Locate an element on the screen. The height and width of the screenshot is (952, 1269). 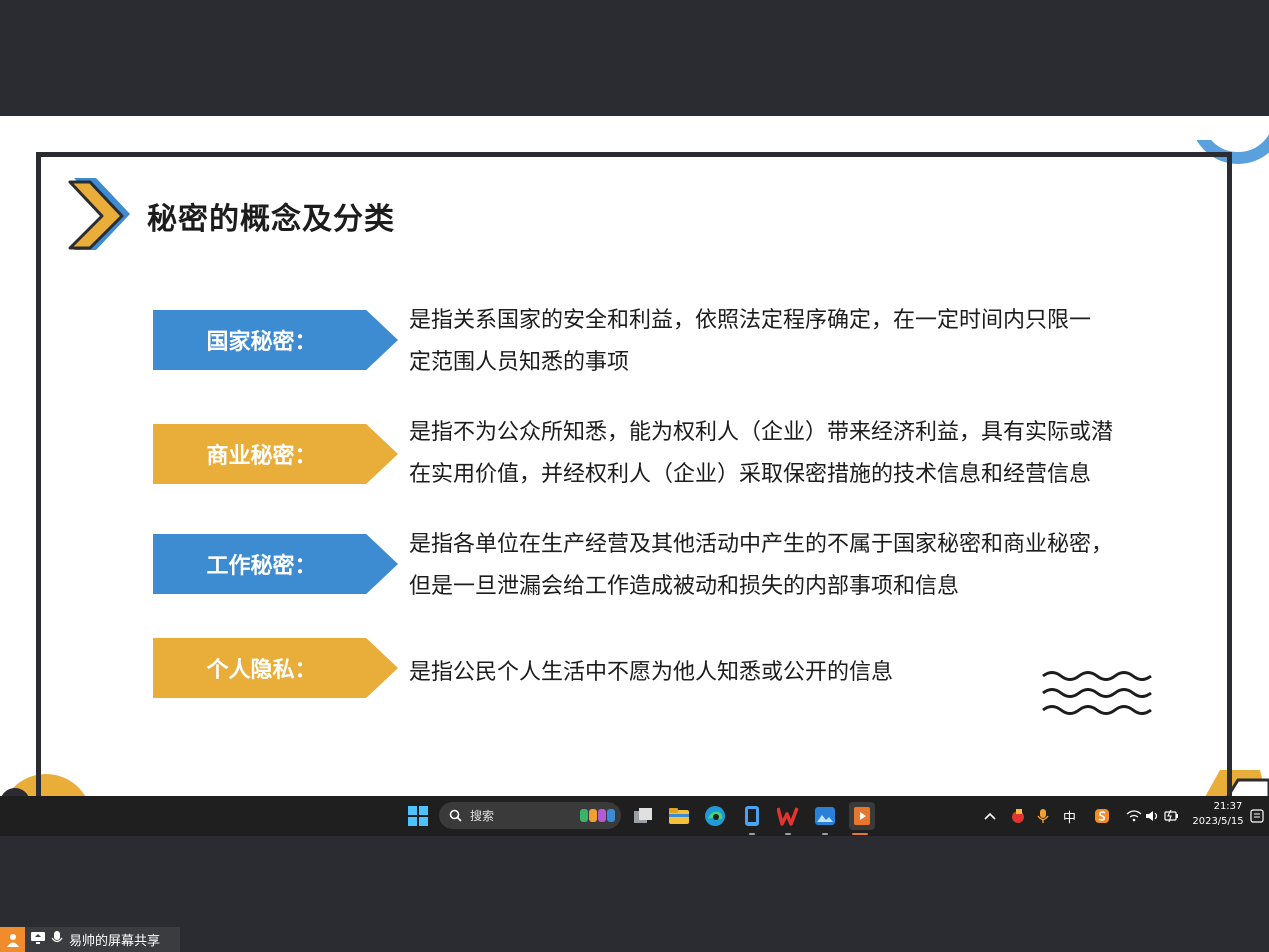
slide-title: 秘密的概念及分类 is located at coordinates (271, 219).